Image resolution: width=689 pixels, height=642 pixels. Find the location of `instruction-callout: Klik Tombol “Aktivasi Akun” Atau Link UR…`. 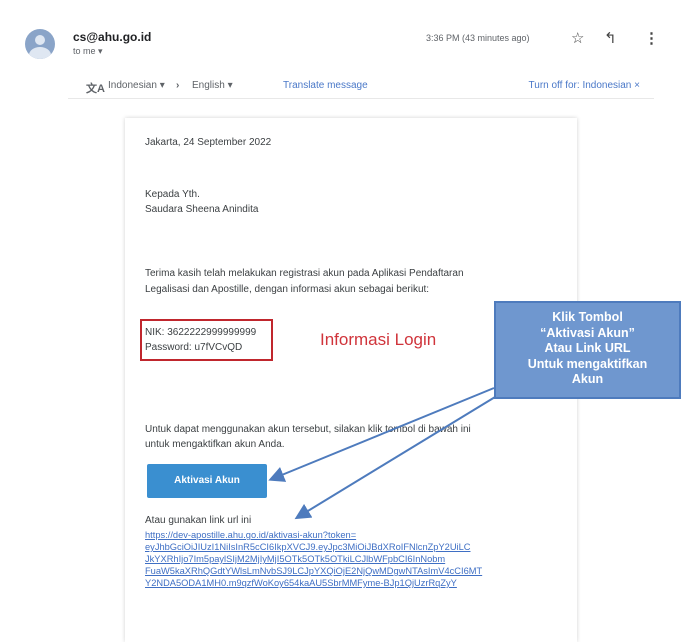

instruction-callout: Klik Tombol “Aktivasi Akun” Atau Link UR… is located at coordinates (587, 350).